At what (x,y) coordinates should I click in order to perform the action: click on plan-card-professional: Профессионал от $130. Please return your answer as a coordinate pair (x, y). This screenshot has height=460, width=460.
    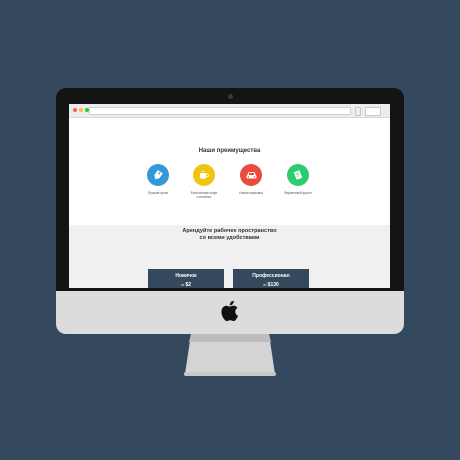
    Looking at the image, I should click on (271, 278).